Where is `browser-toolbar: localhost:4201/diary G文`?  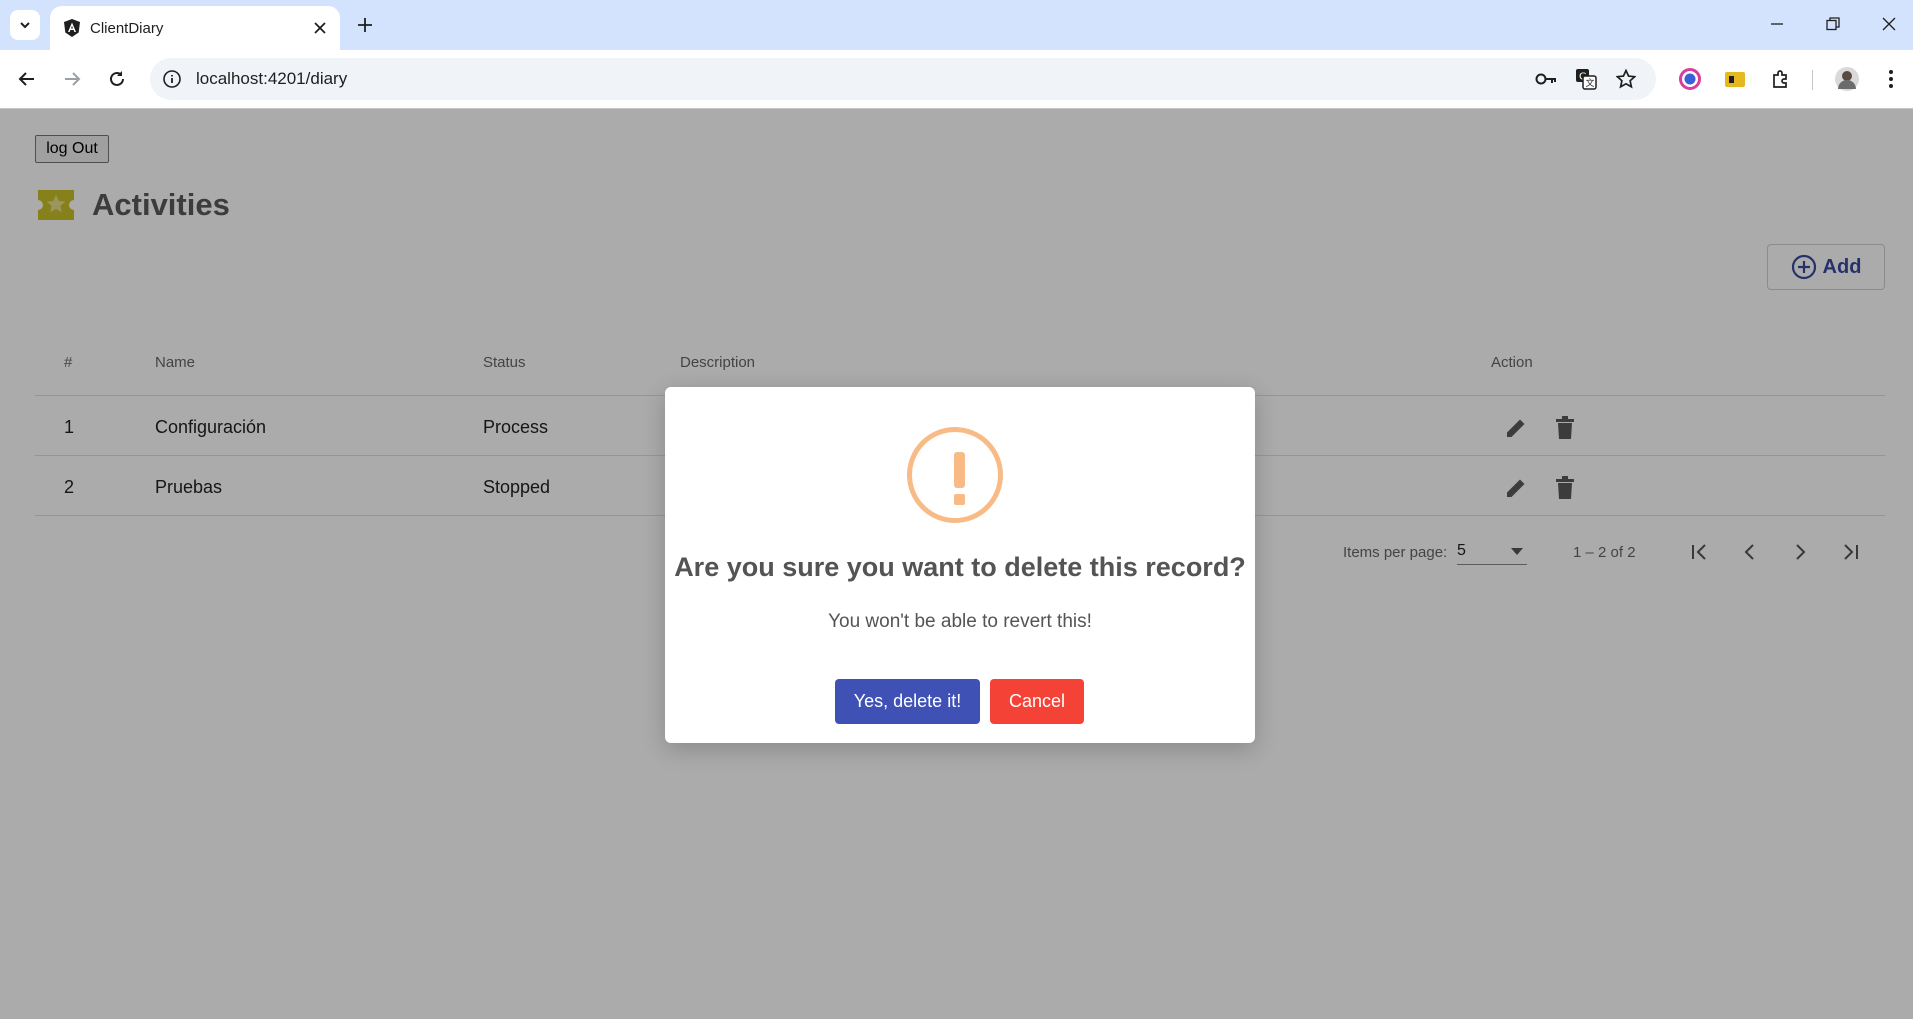 browser-toolbar: localhost:4201/diary G文 is located at coordinates (956, 79).